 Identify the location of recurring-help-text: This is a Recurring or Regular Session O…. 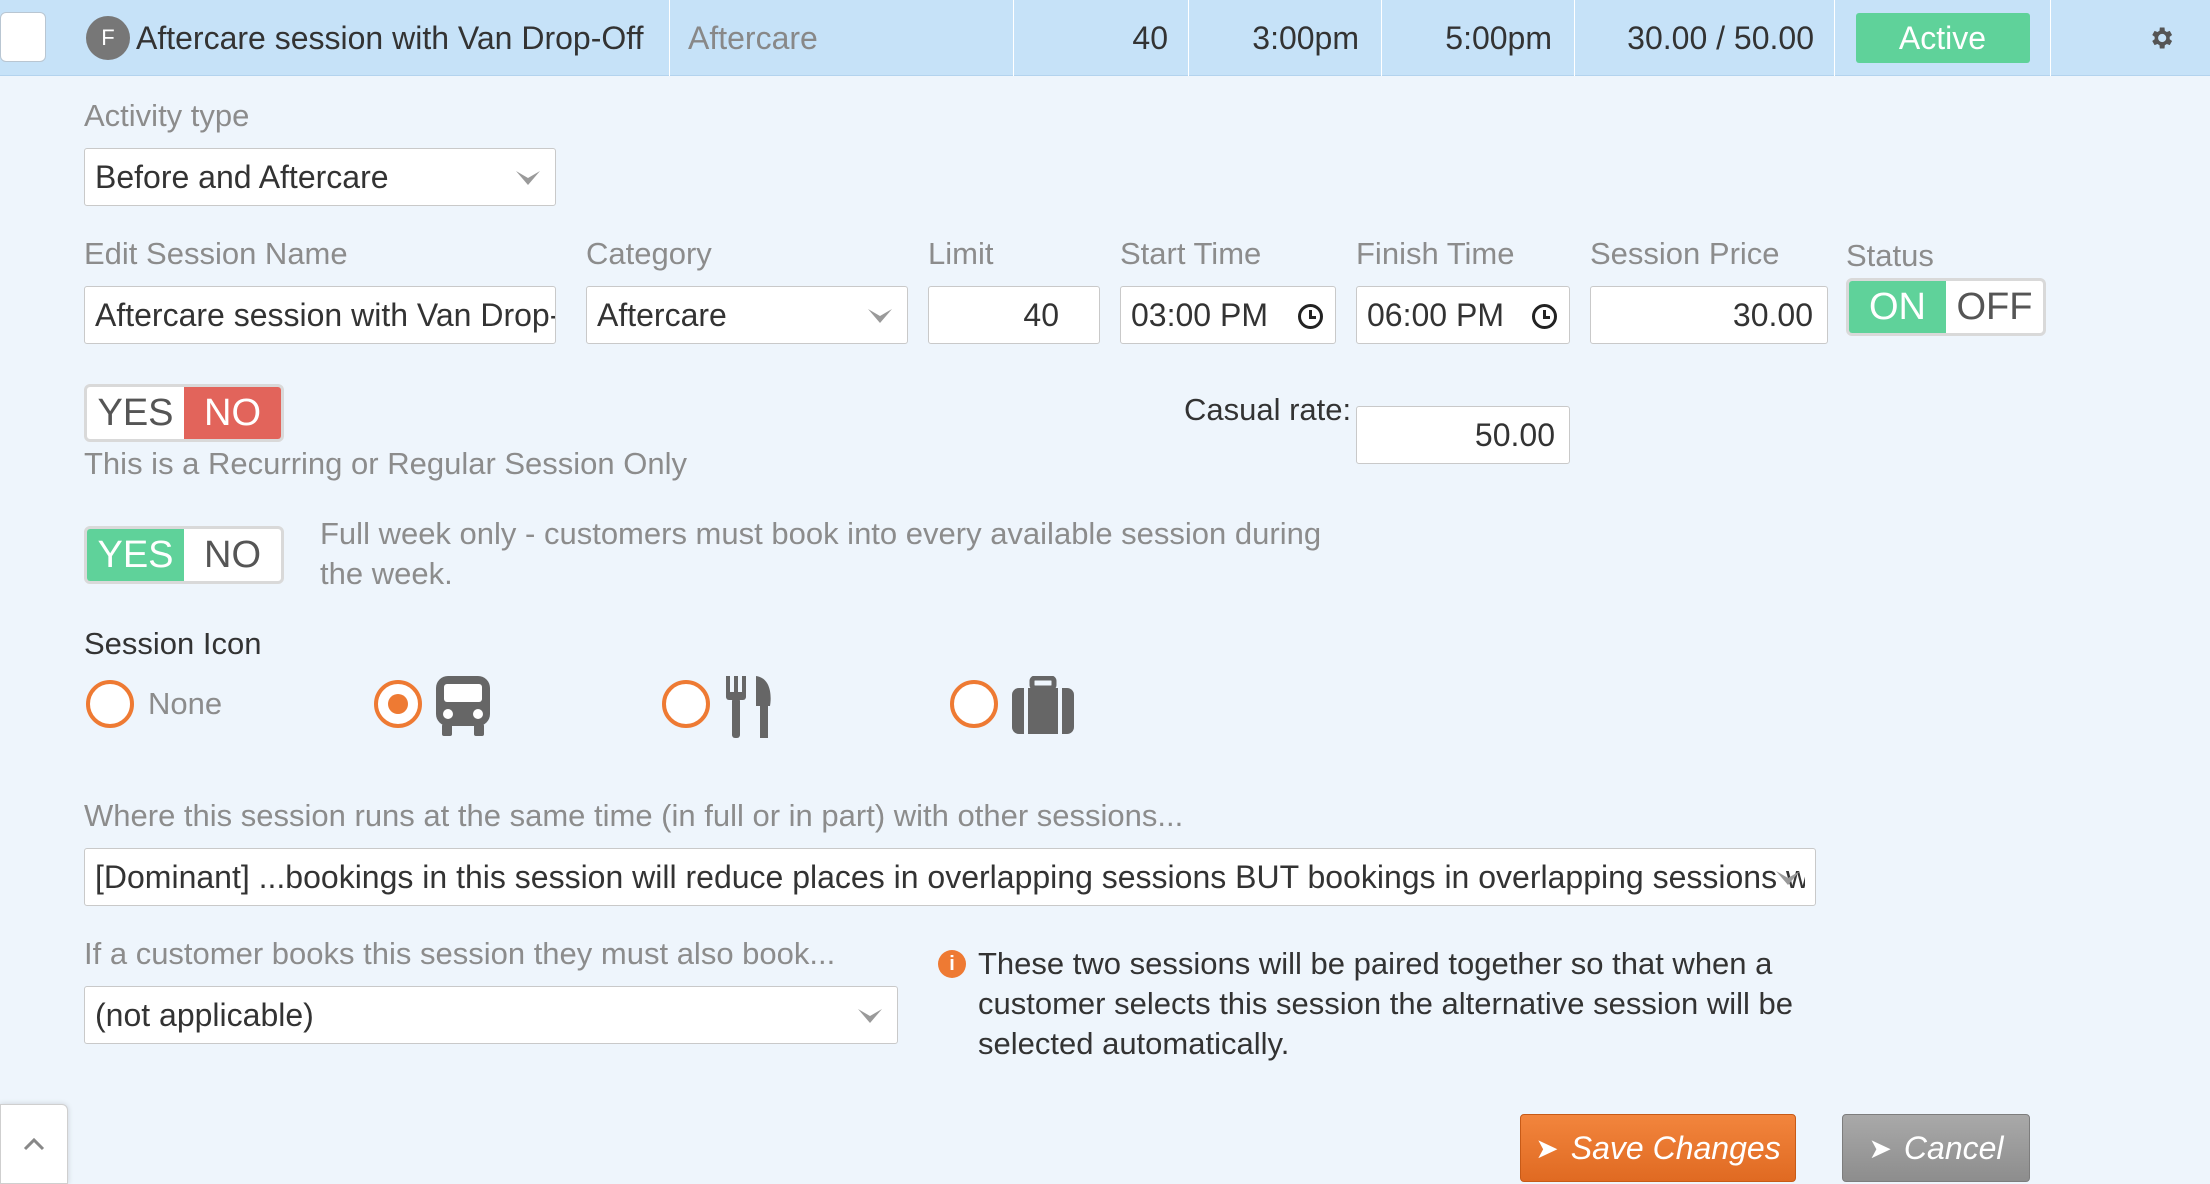
(386, 463).